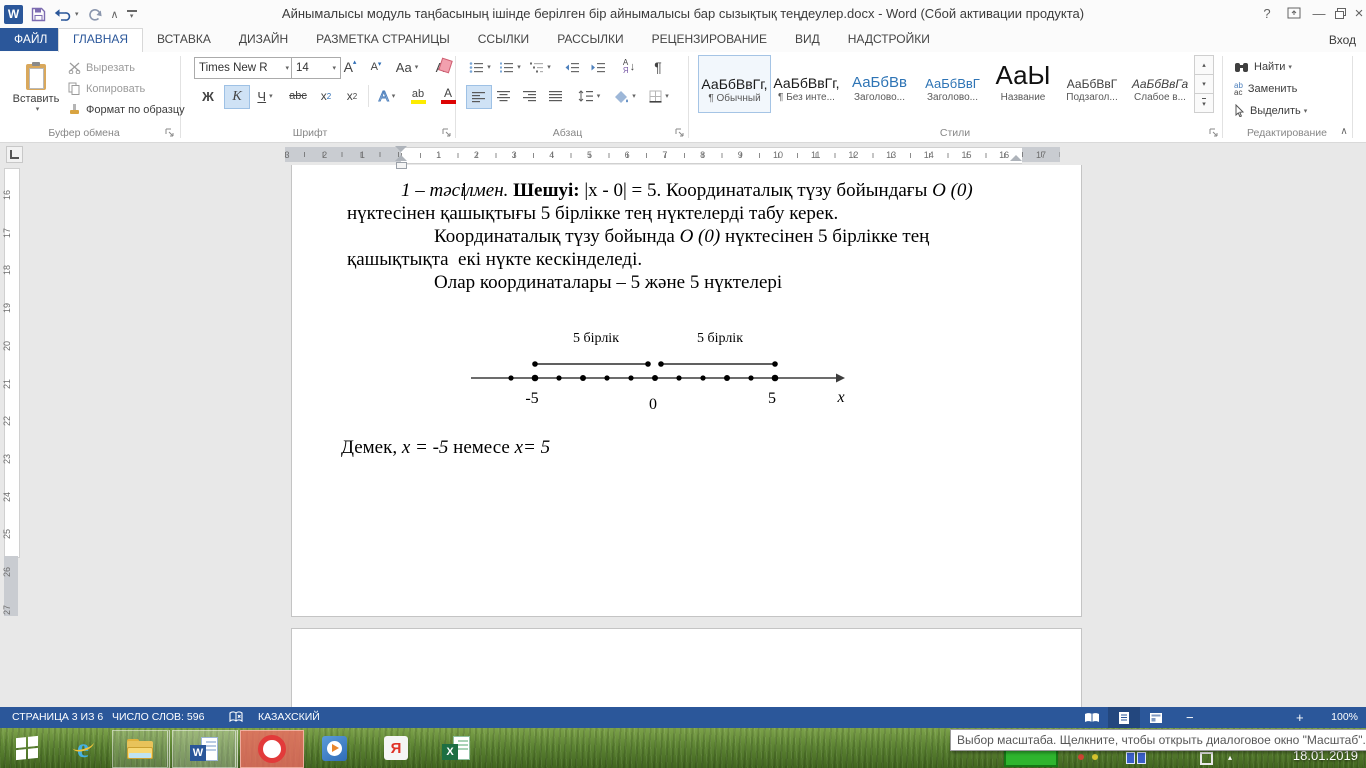 The height and width of the screenshot is (768, 1366). What do you see at coordinates (184, 39) in the screenshot?
I see `tab-вставка: ВСТАВКА` at bounding box center [184, 39].